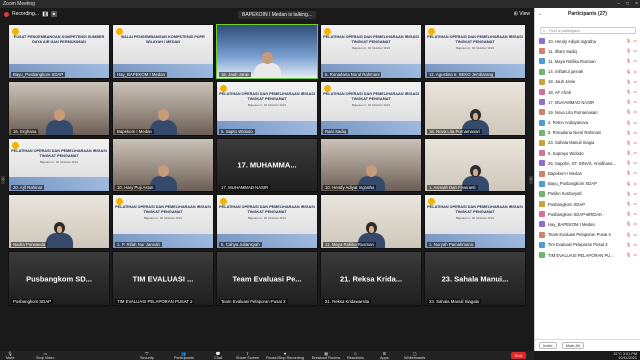 The height and width of the screenshot is (360, 640). Describe the element at coordinates (267, 165) in the screenshot. I see `video-tile: 17. MUHAMMA... 17. MUHAMMAD NASIR` at that location.